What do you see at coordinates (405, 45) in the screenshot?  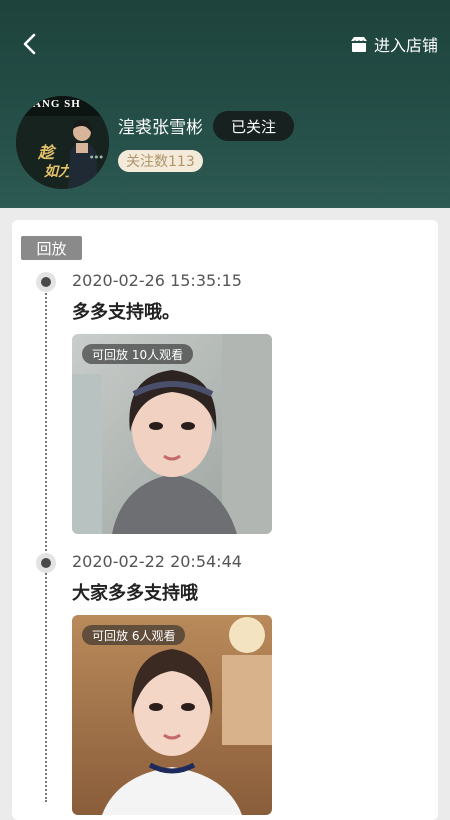 I see `enter-shop-label: 进入店铺` at bounding box center [405, 45].